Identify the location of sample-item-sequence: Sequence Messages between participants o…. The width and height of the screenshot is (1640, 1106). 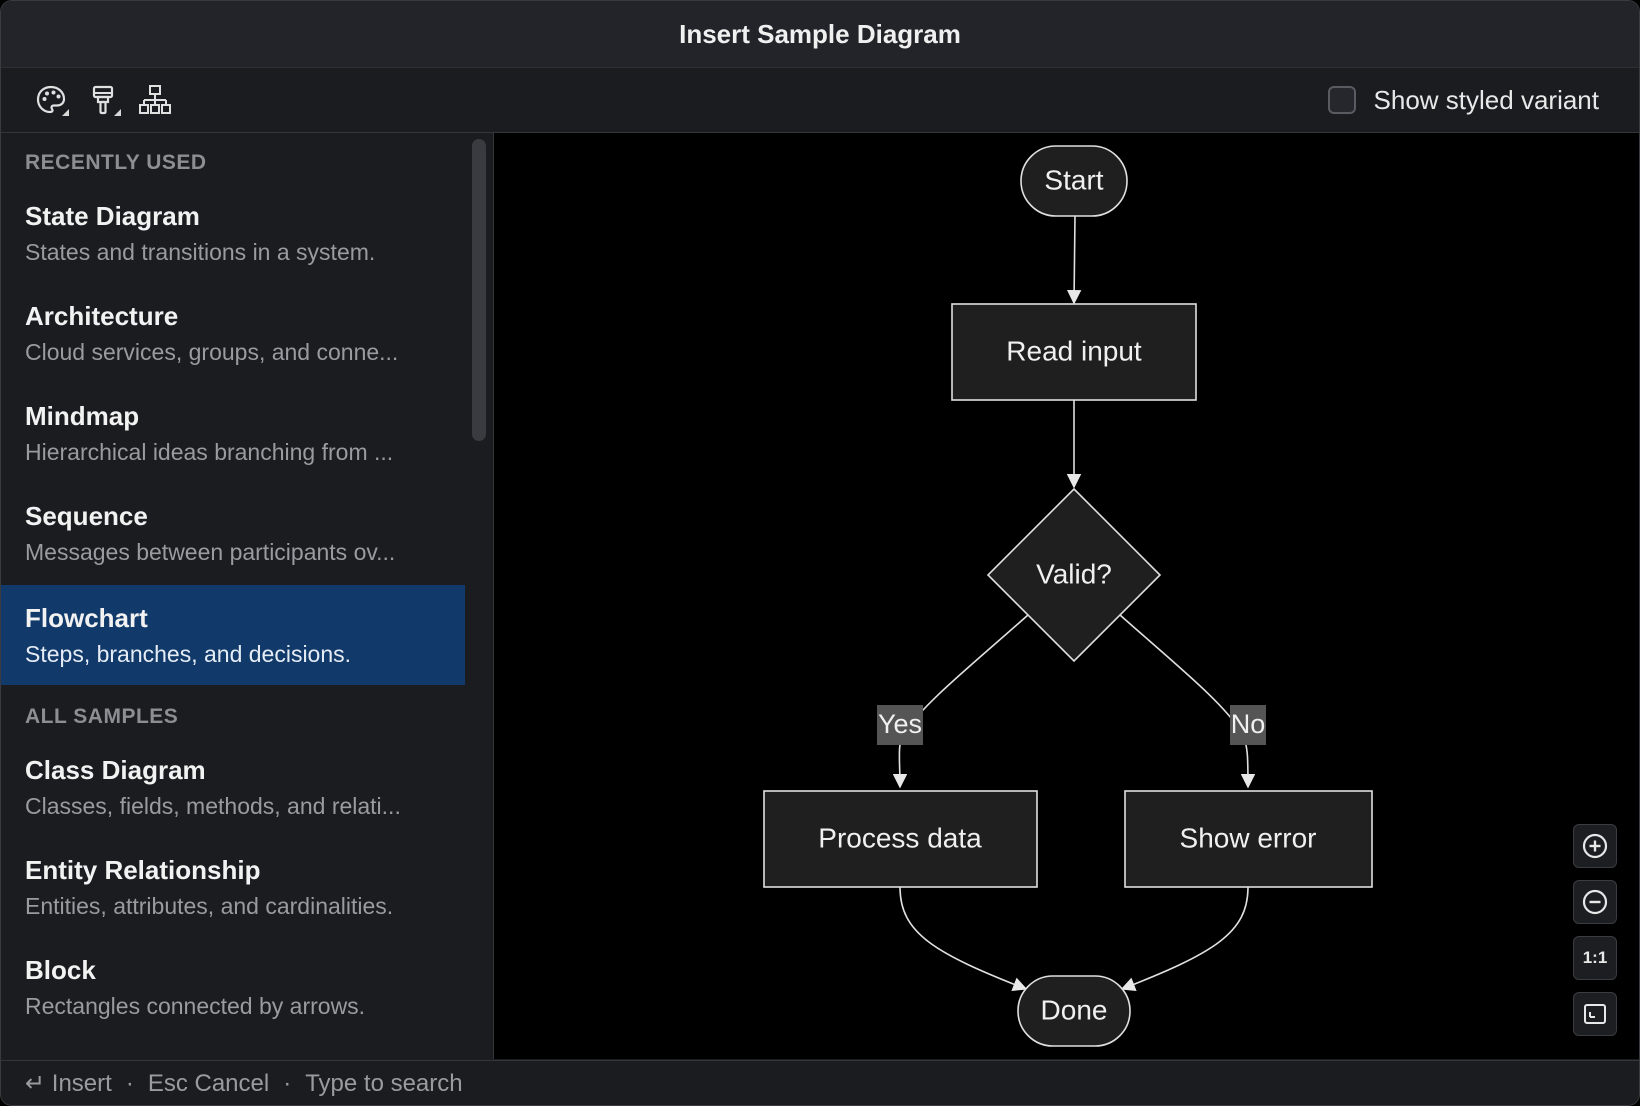
(233, 533).